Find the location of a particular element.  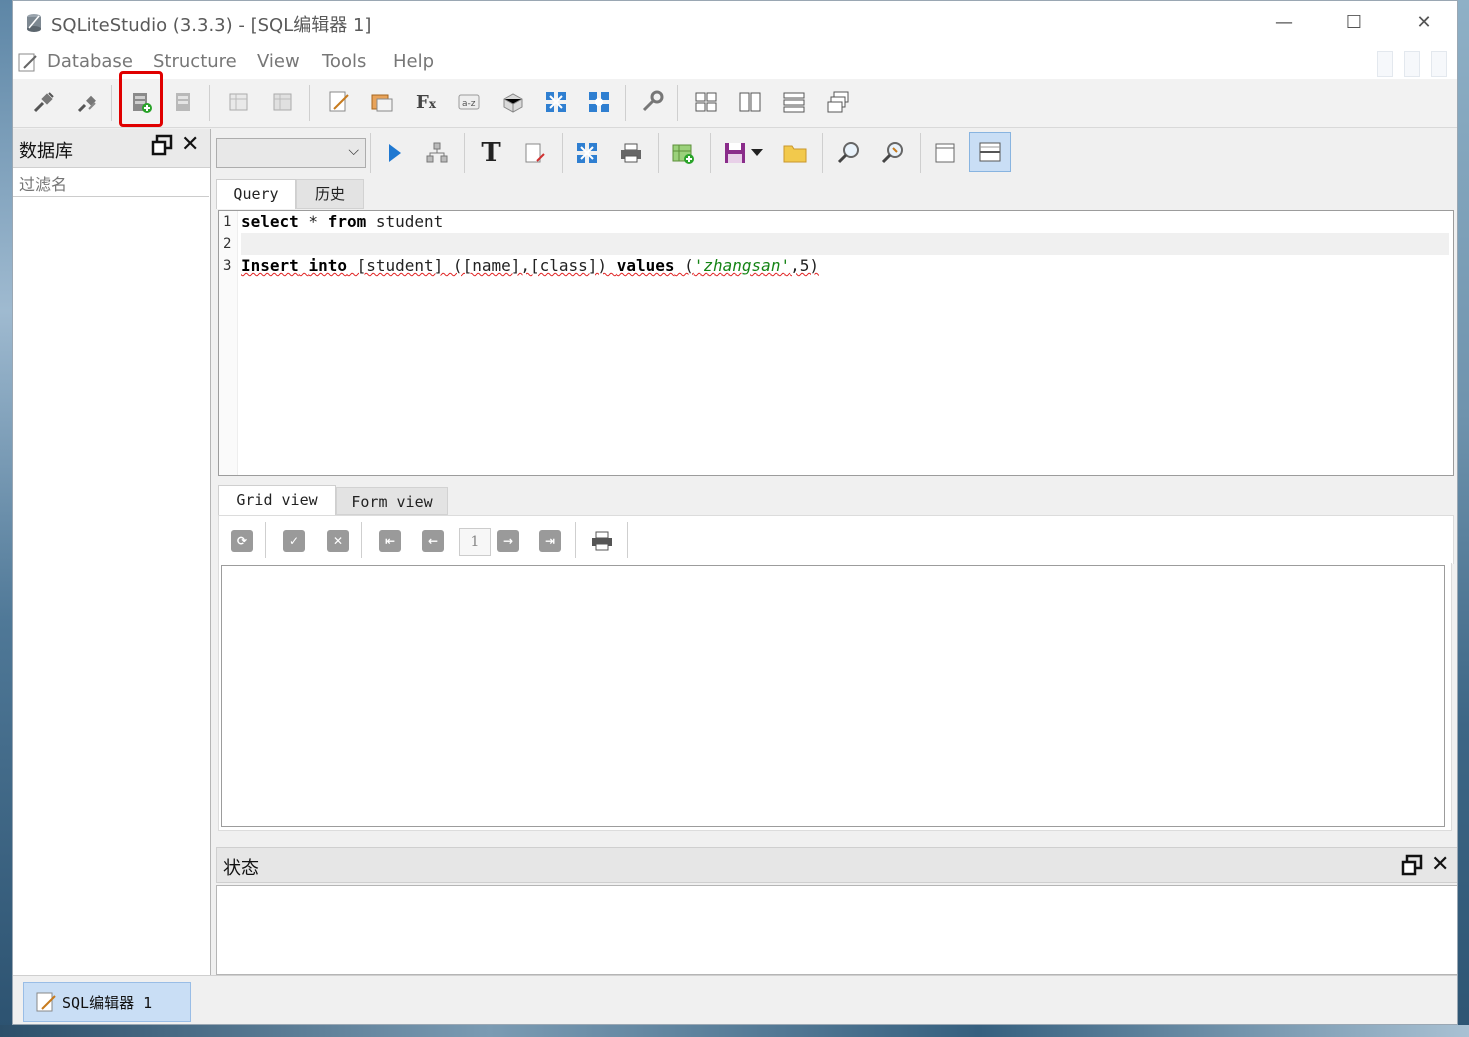

database-selector: ⌵ is located at coordinates (291, 153).